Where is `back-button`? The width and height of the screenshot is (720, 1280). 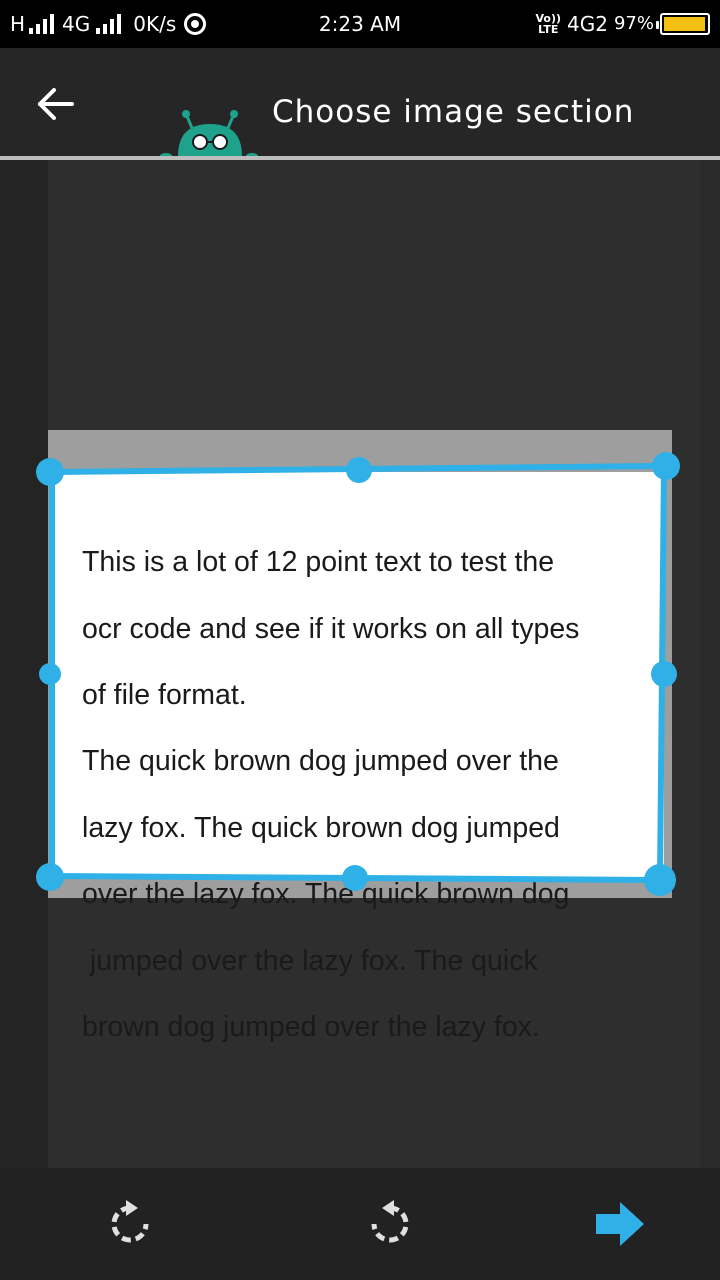
back-button is located at coordinates (56, 104).